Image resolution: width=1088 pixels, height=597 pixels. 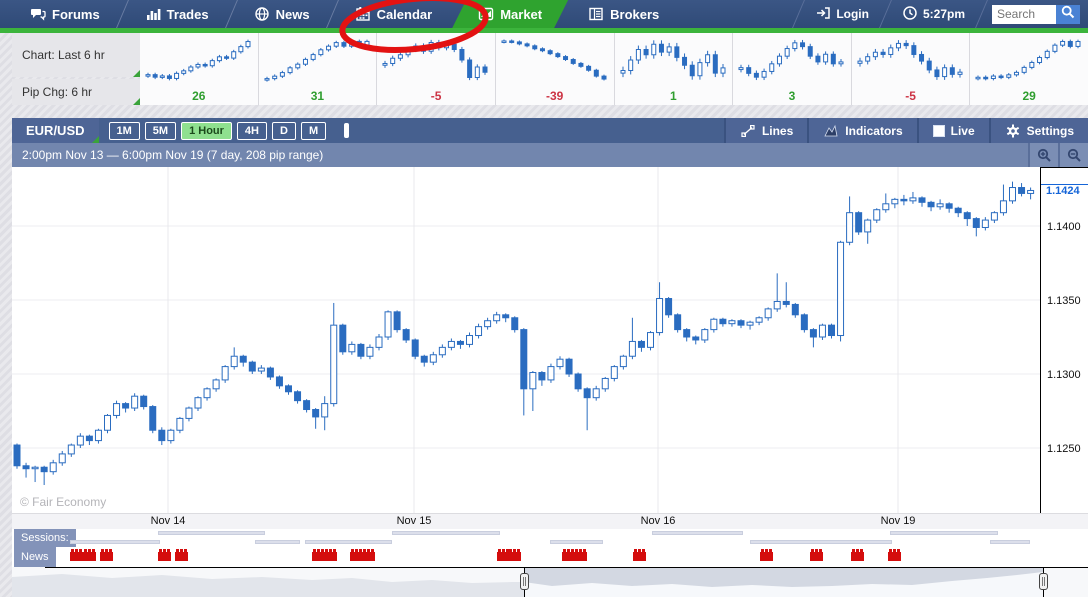 I want to click on nav-tab-trades: Trades, so click(x=177, y=14).